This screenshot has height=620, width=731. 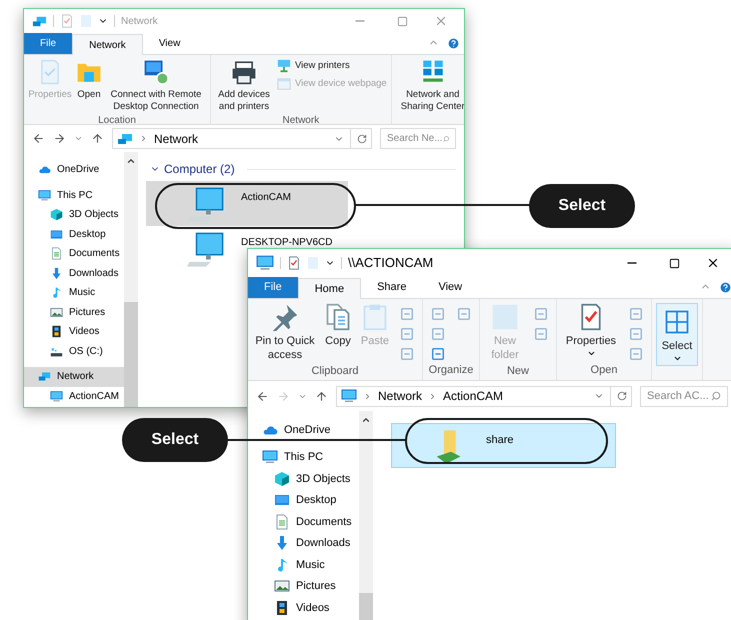 What do you see at coordinates (674, 263) in the screenshot?
I see `maximize-icon` at bounding box center [674, 263].